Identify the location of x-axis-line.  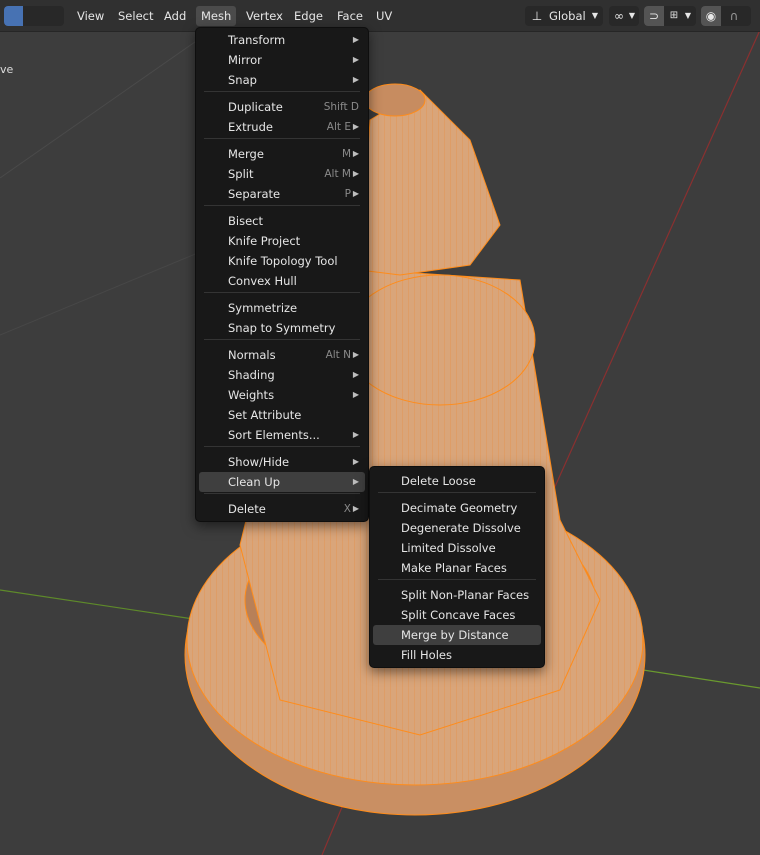
(694, 678).